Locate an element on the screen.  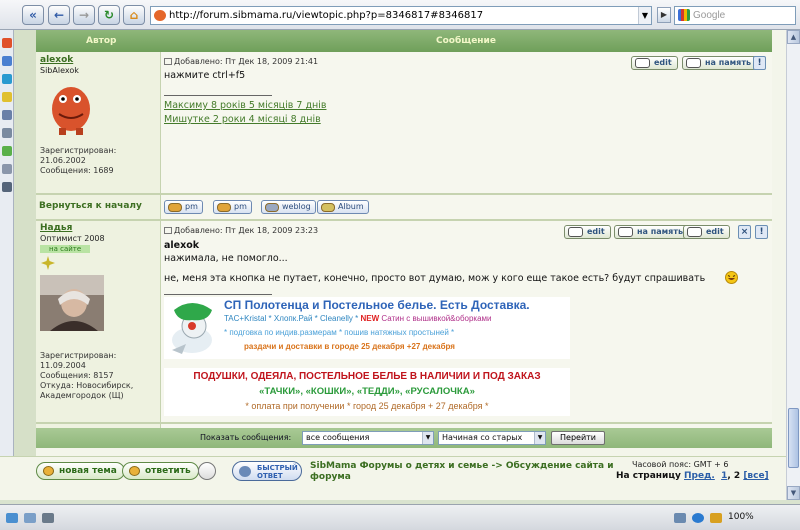
post-1-footer-left: Вернуться к началу is located at coordinates (98, 207).